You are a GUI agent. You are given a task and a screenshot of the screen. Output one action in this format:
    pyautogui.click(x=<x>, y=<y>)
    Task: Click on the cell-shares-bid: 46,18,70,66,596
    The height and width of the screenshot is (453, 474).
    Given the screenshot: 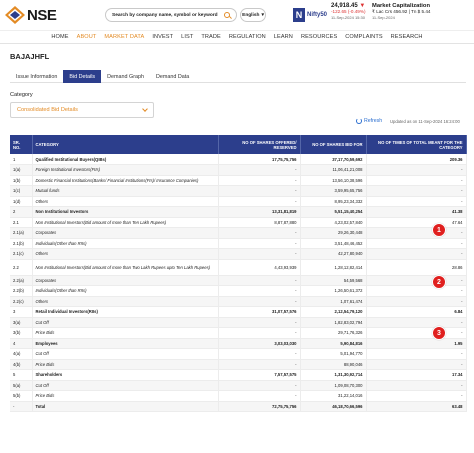 What is the action you would take?
    pyautogui.click(x=333, y=406)
    